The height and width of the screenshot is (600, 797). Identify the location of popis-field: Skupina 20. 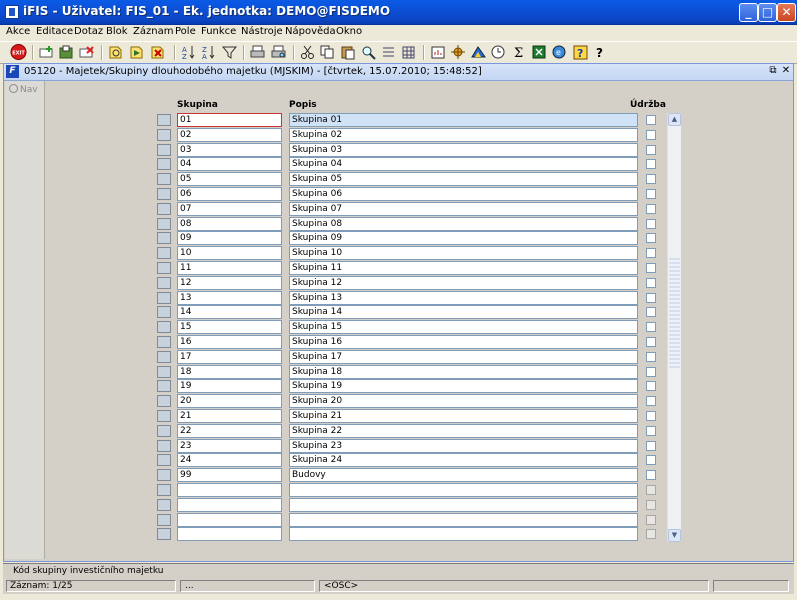
(463, 401).